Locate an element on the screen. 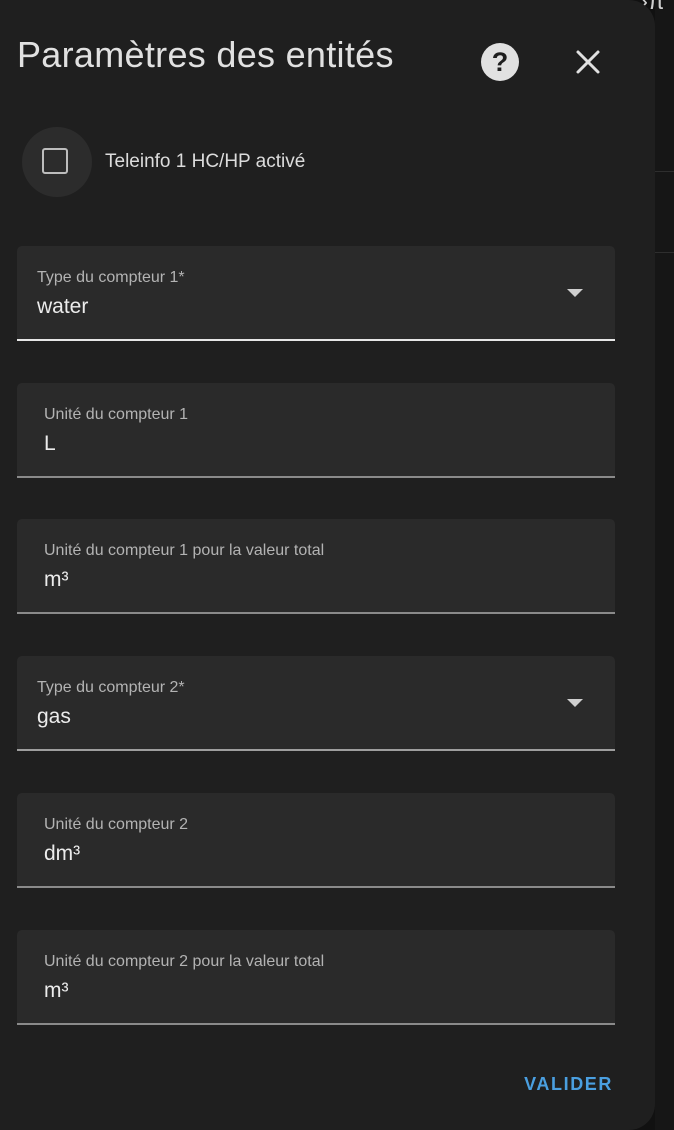 The height and width of the screenshot is (1130, 674). field-label: Type du compteur 1* is located at coordinates (111, 277).